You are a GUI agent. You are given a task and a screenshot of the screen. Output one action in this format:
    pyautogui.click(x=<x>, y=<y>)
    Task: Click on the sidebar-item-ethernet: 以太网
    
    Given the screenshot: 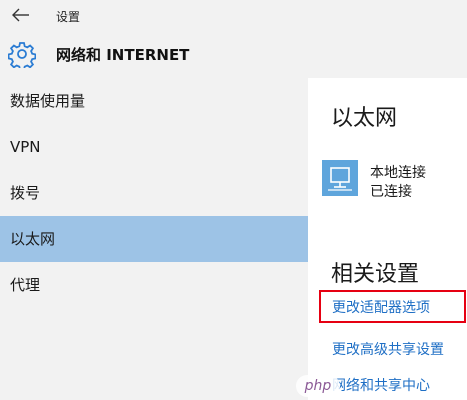 What is the action you would take?
    pyautogui.click(x=154, y=239)
    